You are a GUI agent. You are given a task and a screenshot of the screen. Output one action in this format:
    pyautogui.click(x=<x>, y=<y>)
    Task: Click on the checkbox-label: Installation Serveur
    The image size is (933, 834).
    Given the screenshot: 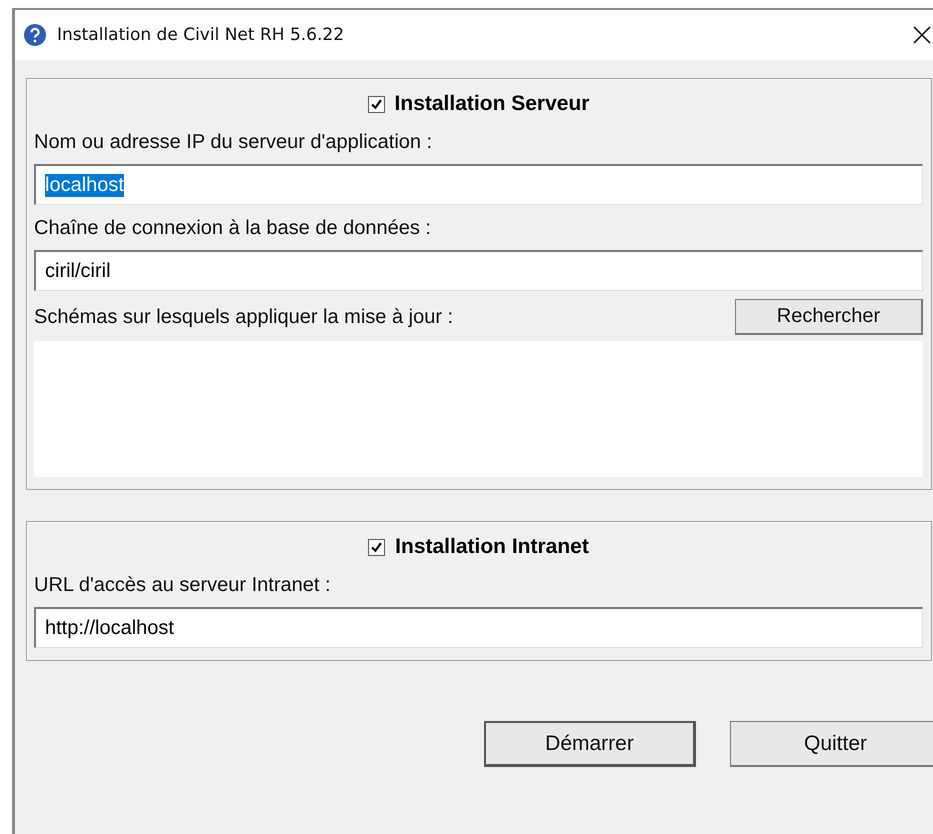 What is the action you would take?
    pyautogui.click(x=492, y=104)
    